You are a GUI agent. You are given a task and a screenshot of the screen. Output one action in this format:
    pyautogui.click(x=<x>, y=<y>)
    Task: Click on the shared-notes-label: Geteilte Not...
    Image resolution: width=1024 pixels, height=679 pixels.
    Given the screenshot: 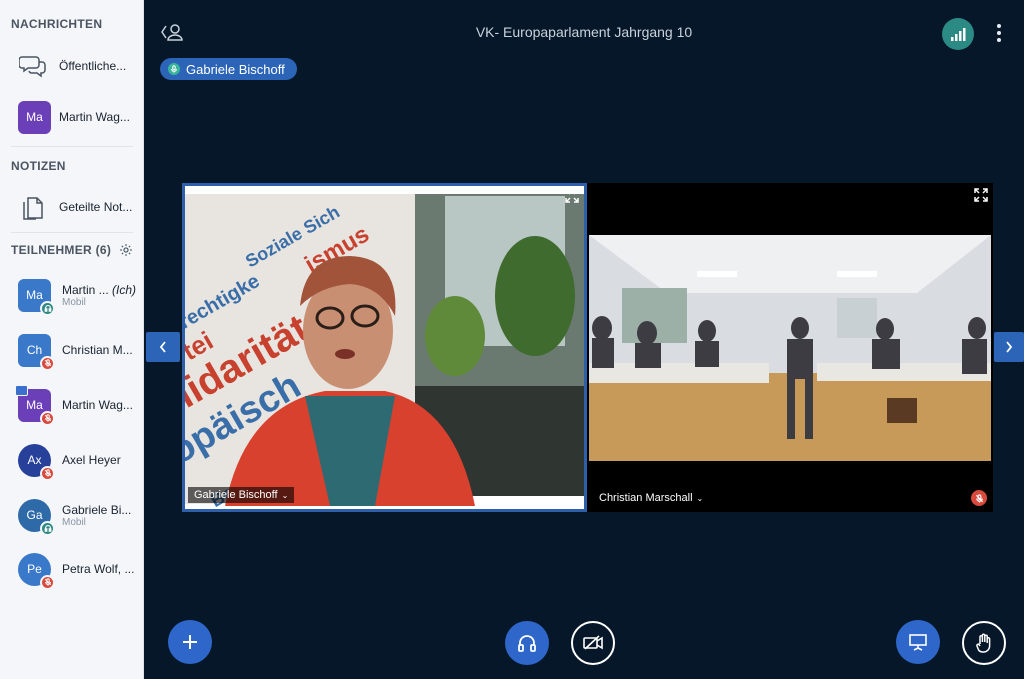 What is the action you would take?
    pyautogui.click(x=96, y=207)
    